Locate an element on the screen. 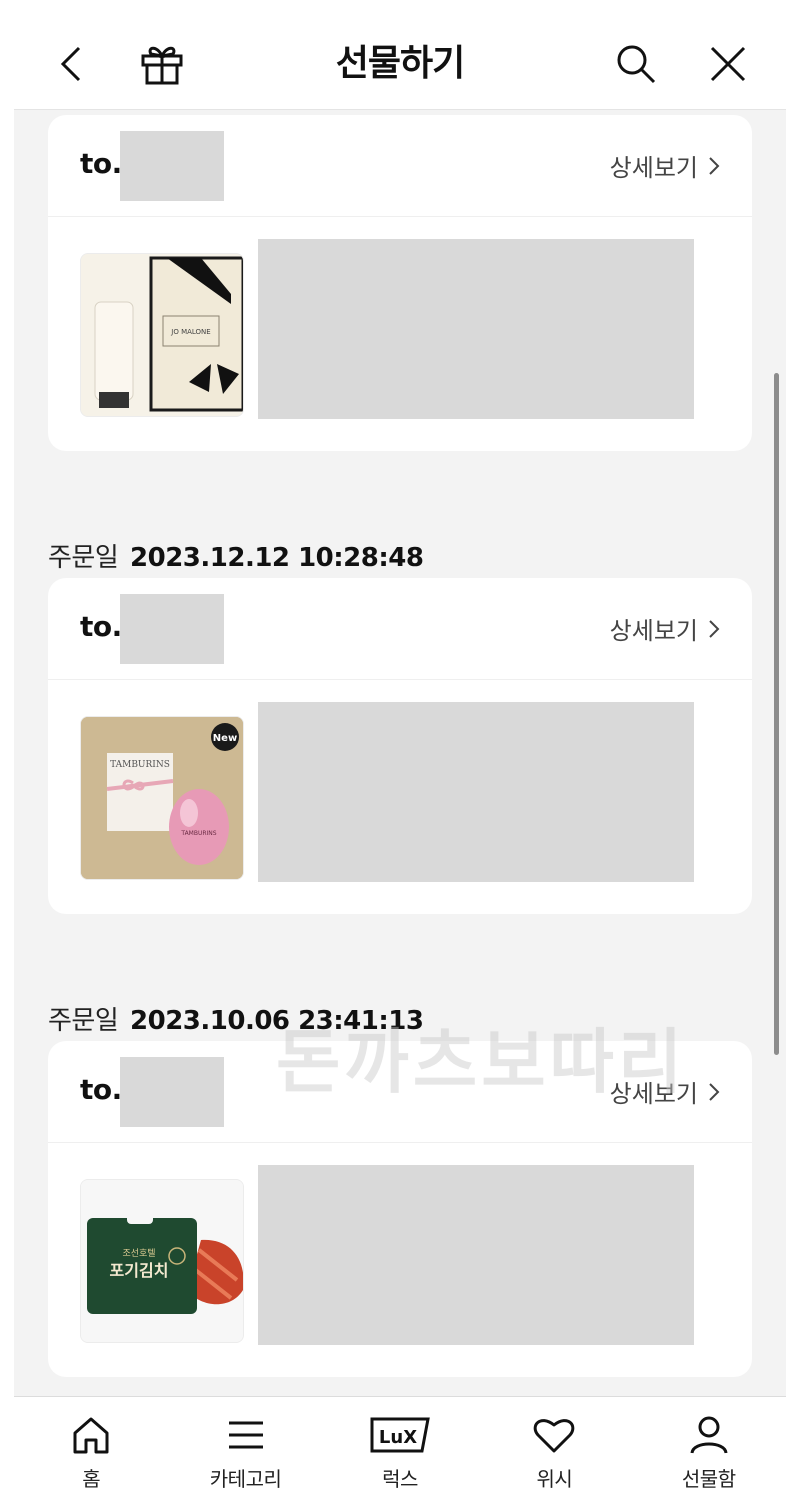  nav-category: 카테고리 is located at coordinates (245, 1448).